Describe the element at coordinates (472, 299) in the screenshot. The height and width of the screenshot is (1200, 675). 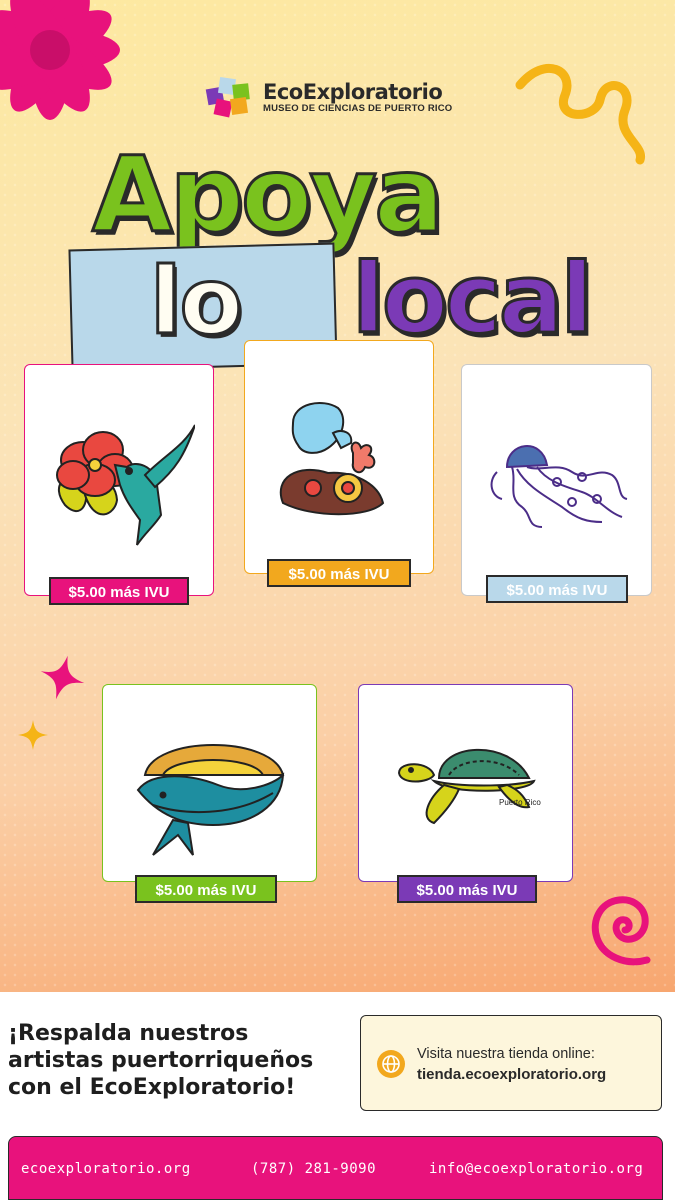
I see `headline-local: local` at that location.